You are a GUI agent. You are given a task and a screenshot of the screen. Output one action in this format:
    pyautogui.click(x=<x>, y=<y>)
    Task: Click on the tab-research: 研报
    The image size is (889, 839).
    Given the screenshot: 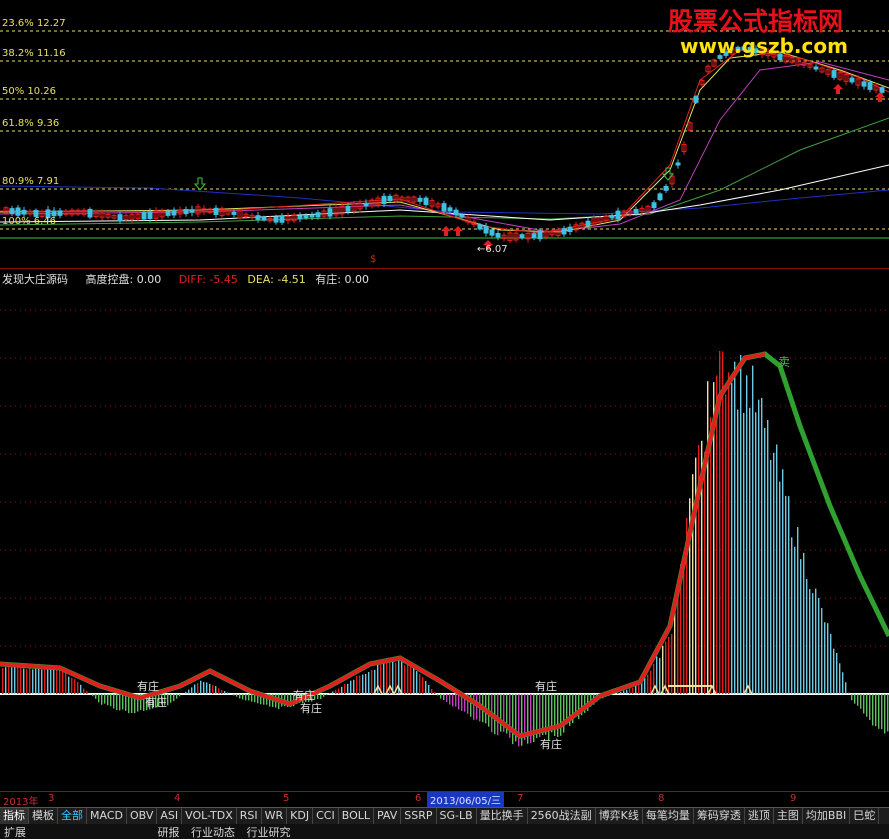 What is the action you would take?
    pyautogui.click(x=169, y=831)
    